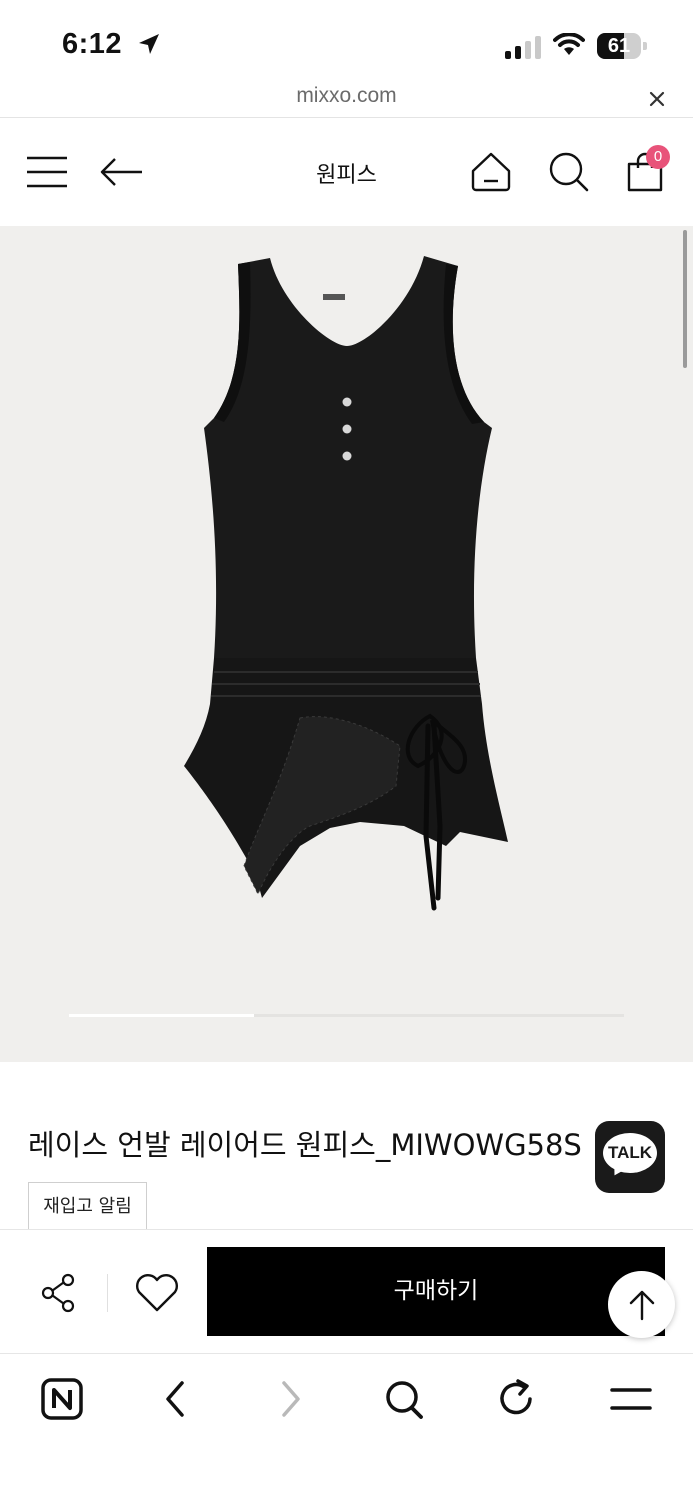 The height and width of the screenshot is (1500, 693). Describe the element at coordinates (524, 47) in the screenshot. I see `cellular-signal-icon` at that location.